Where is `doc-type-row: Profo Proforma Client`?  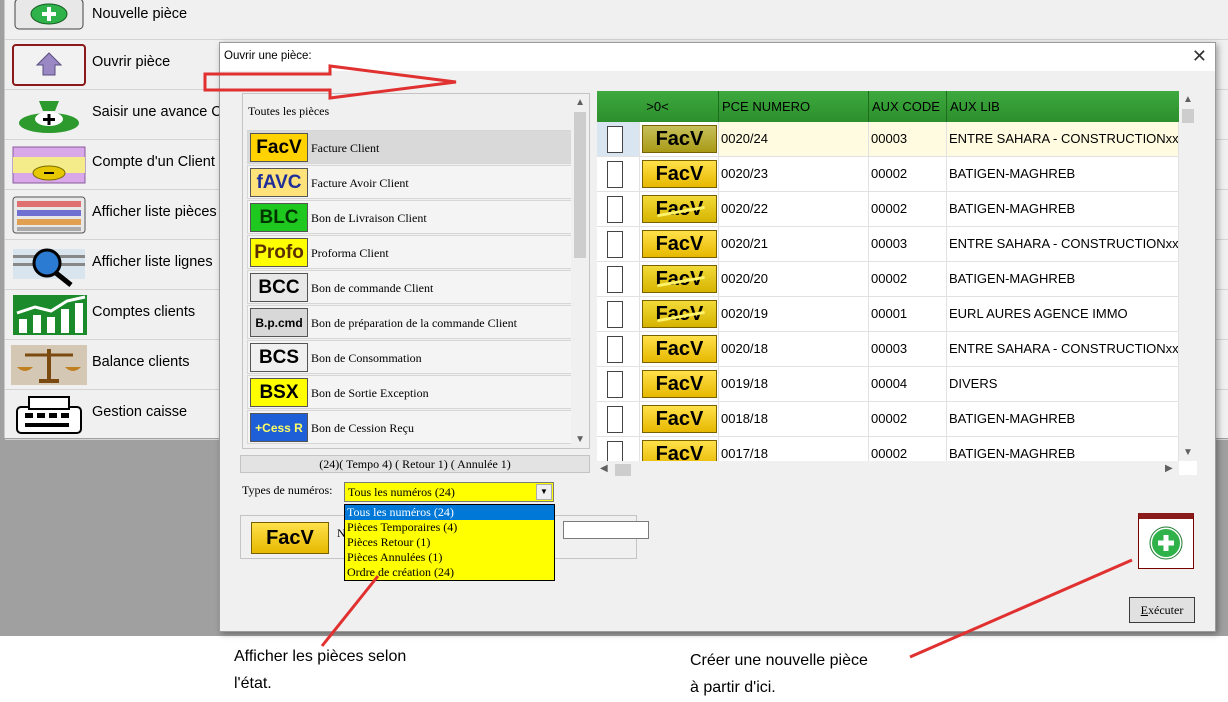 doc-type-row: Profo Proforma Client is located at coordinates (409, 252).